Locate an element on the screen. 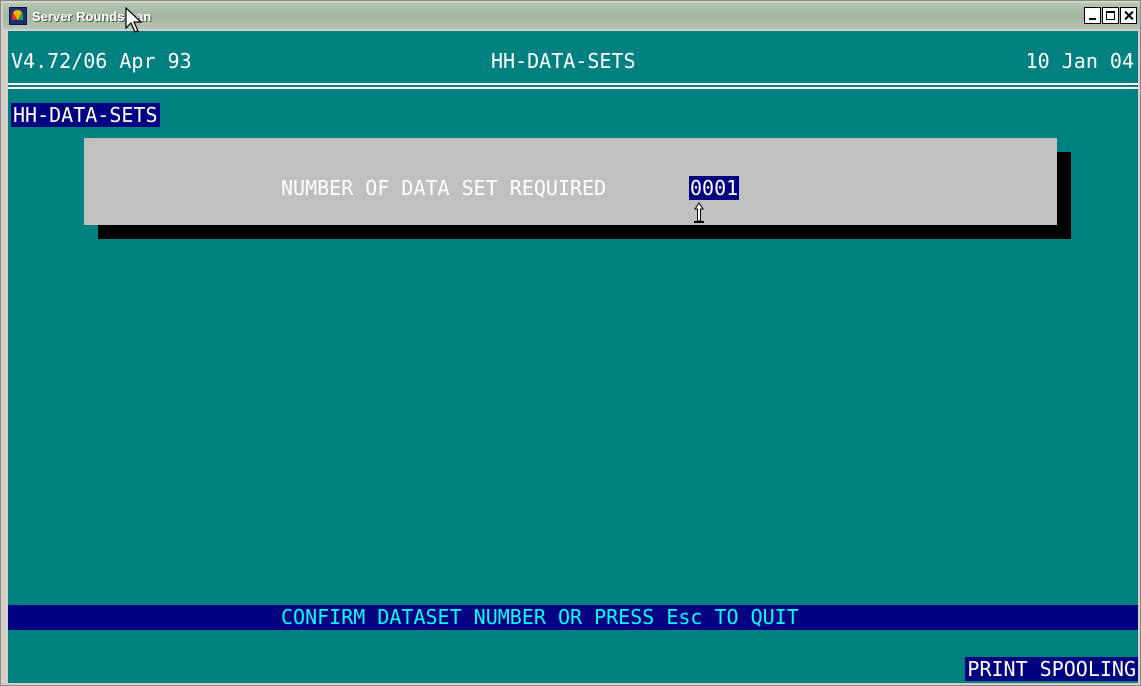 The image size is (1141, 686). title-bar: Server Roundsman is located at coordinates (571, 16).